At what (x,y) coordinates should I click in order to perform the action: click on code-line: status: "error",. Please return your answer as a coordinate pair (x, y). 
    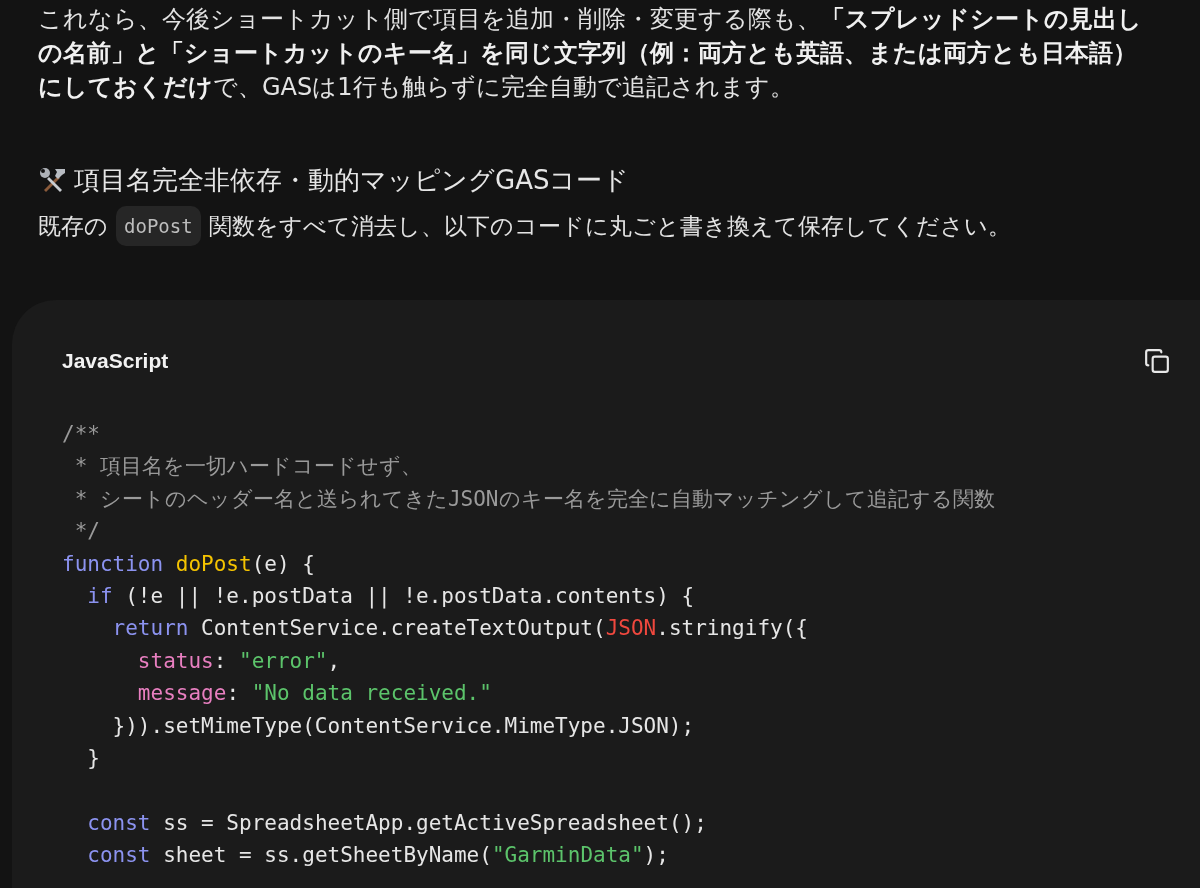
    Looking at the image, I should click on (239, 661).